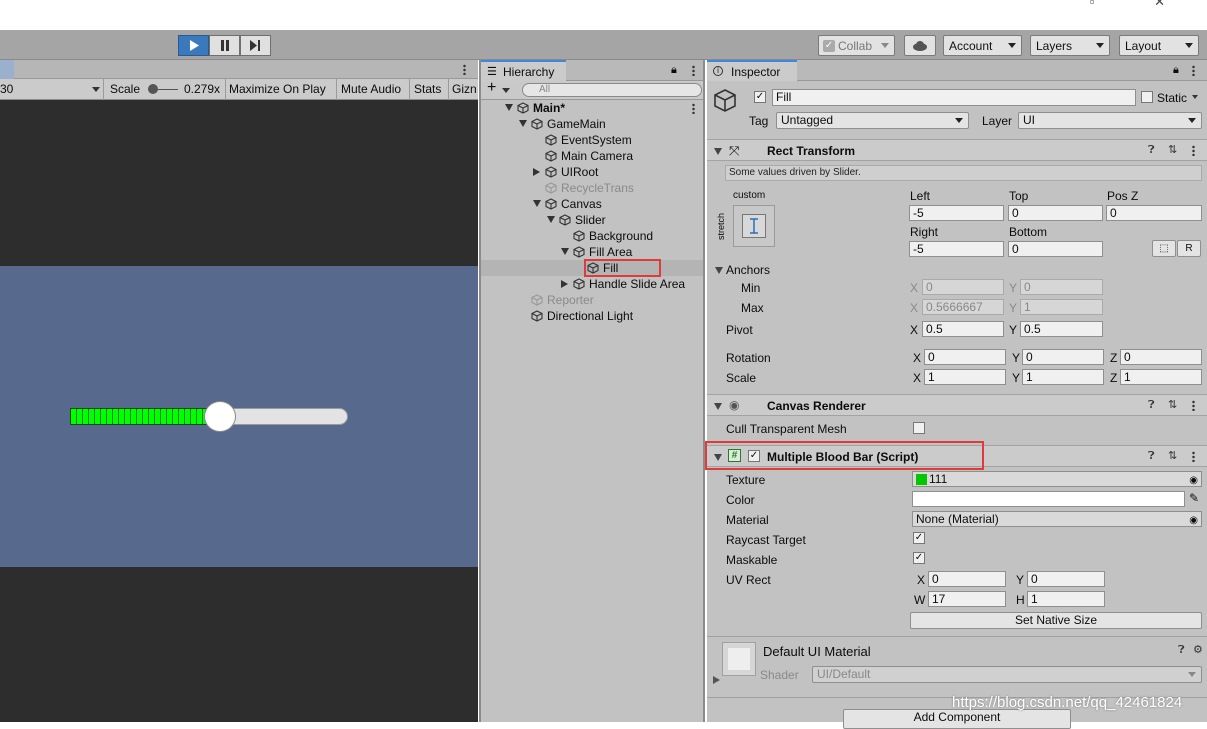  Describe the element at coordinates (592, 284) in the screenshot. I see `hierarchy-item: Handle Slide Area` at that location.